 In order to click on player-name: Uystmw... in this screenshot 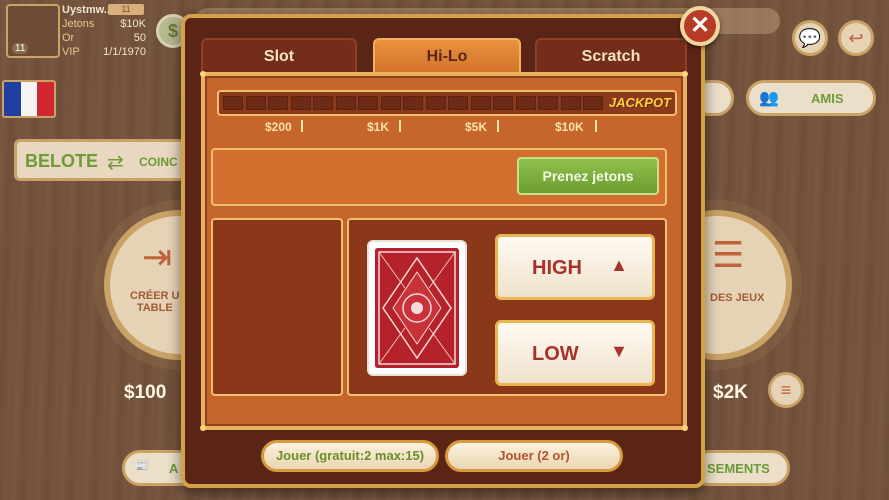, I will do `click(87, 10)`.